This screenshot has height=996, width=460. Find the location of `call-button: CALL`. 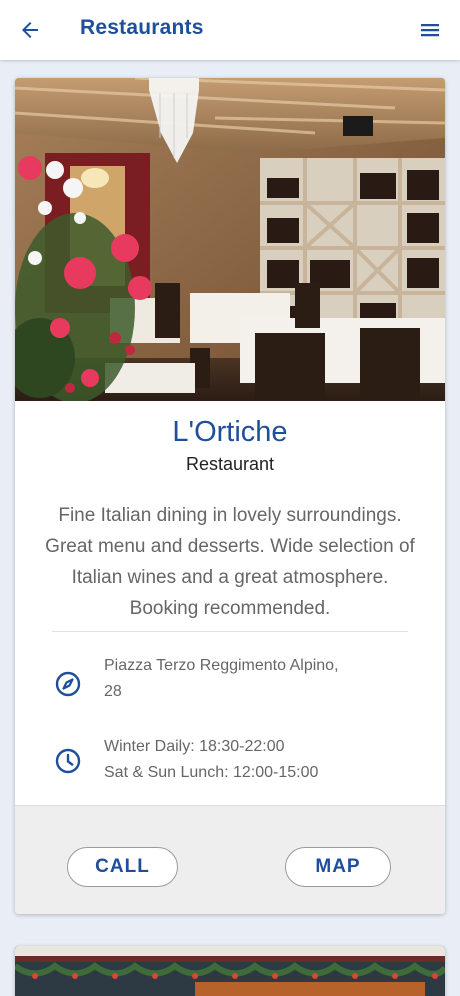

call-button: CALL is located at coordinates (122, 867).